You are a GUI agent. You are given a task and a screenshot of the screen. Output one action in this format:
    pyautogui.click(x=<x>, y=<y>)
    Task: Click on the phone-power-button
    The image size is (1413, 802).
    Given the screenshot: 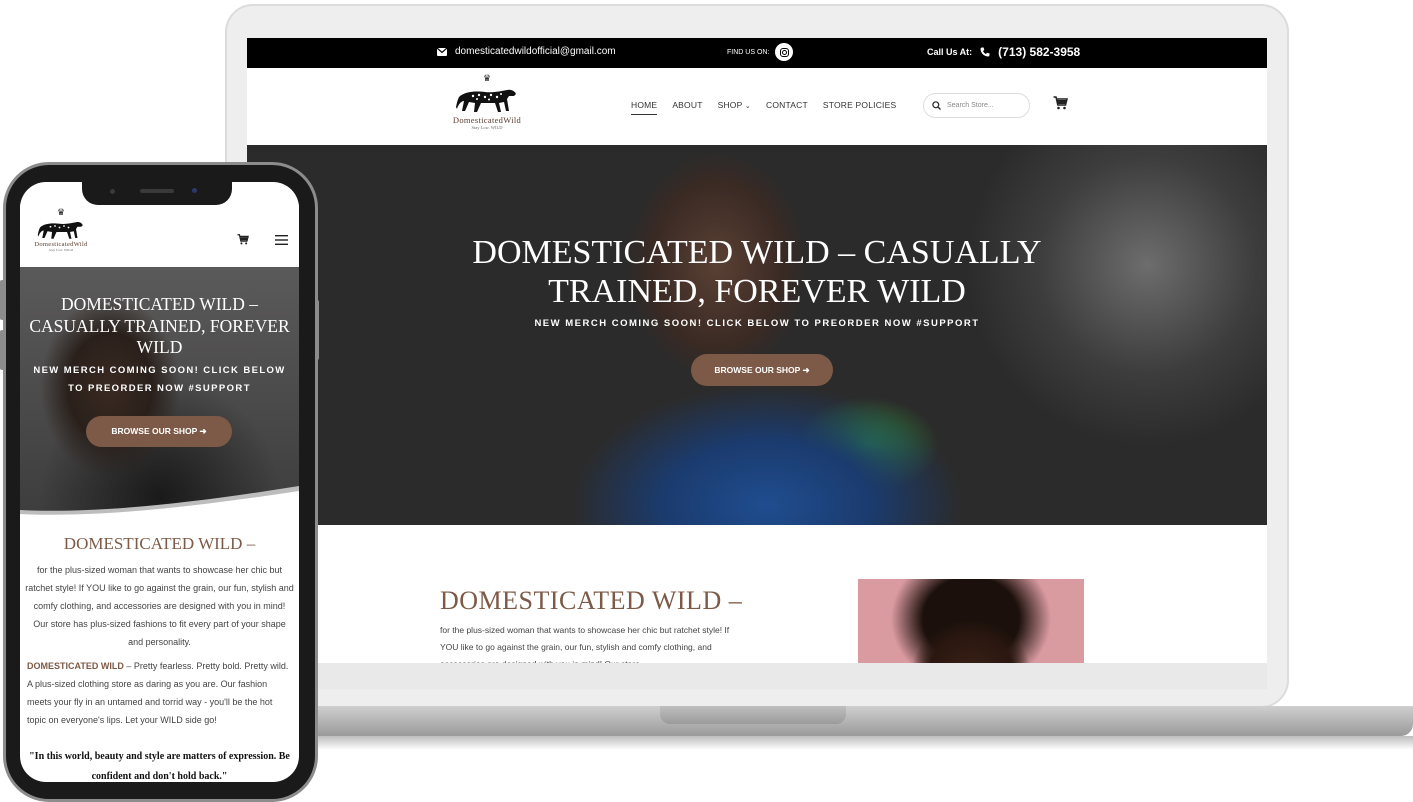 What is the action you would take?
    pyautogui.click(x=317, y=330)
    